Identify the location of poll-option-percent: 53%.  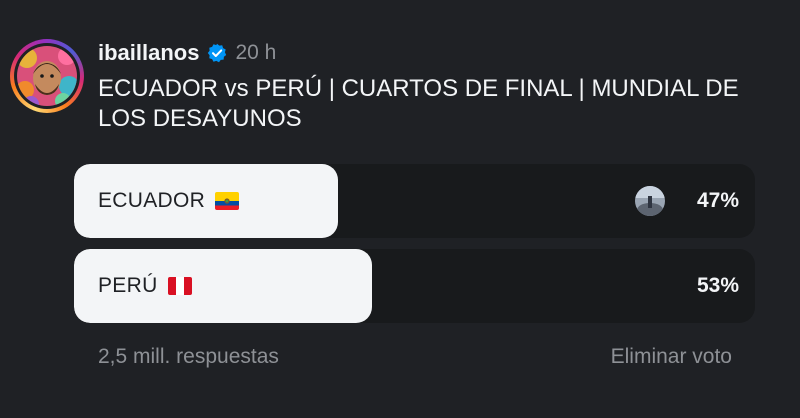
(717, 285).